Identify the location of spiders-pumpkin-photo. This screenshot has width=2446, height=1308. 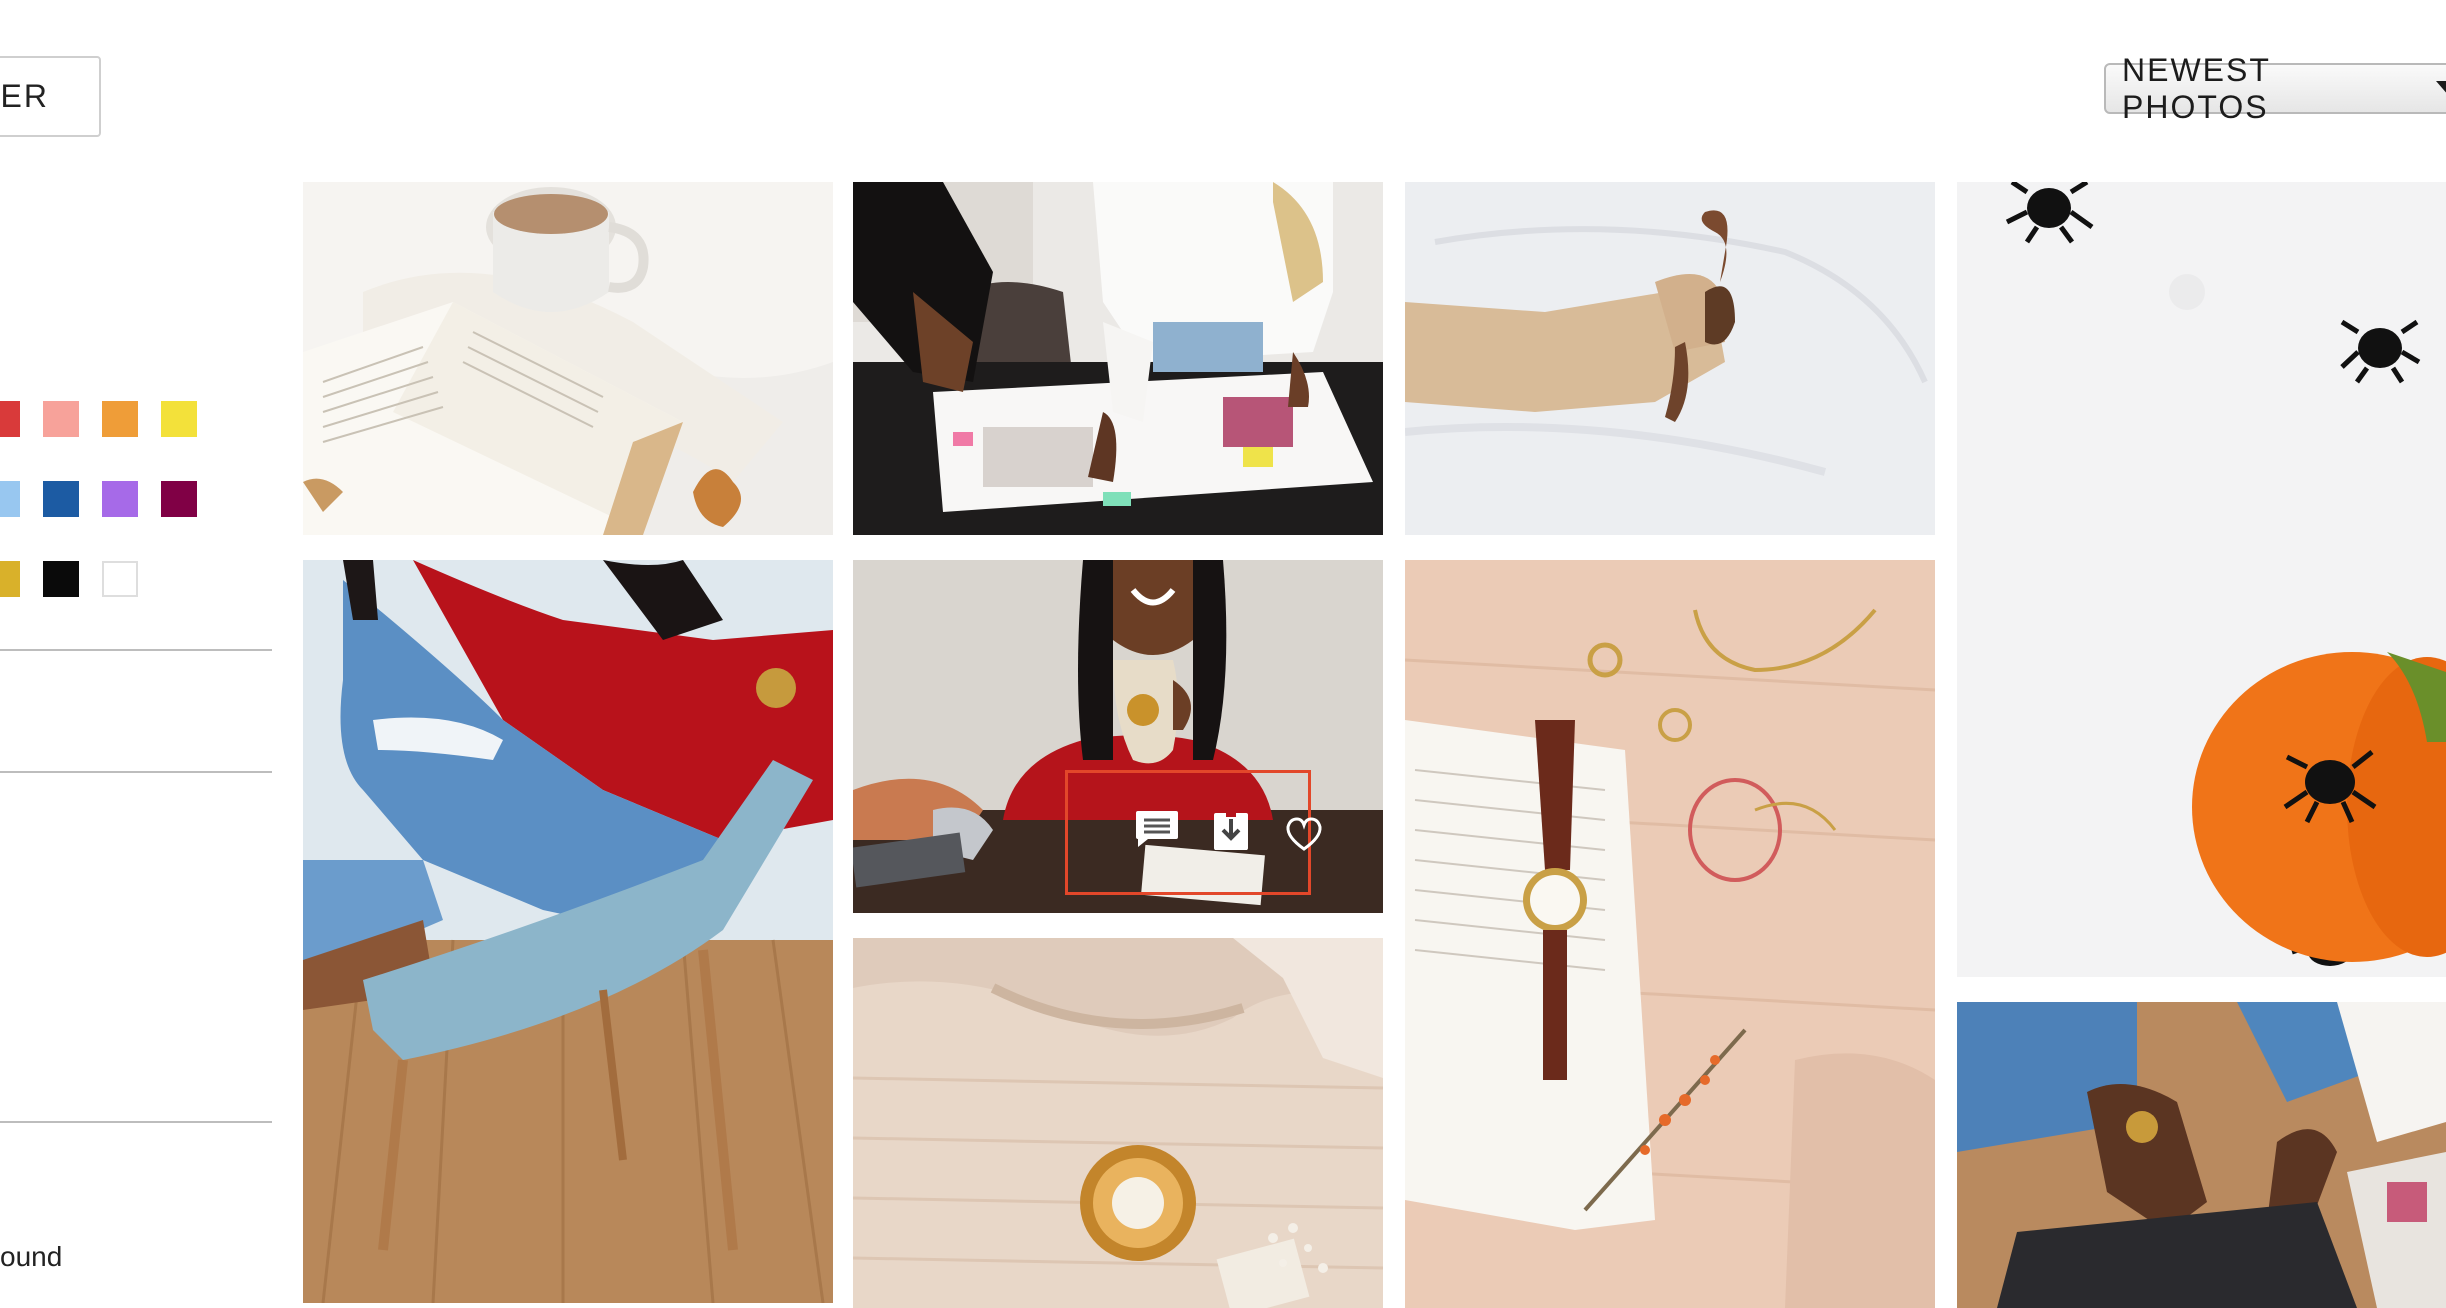
(2201, 579).